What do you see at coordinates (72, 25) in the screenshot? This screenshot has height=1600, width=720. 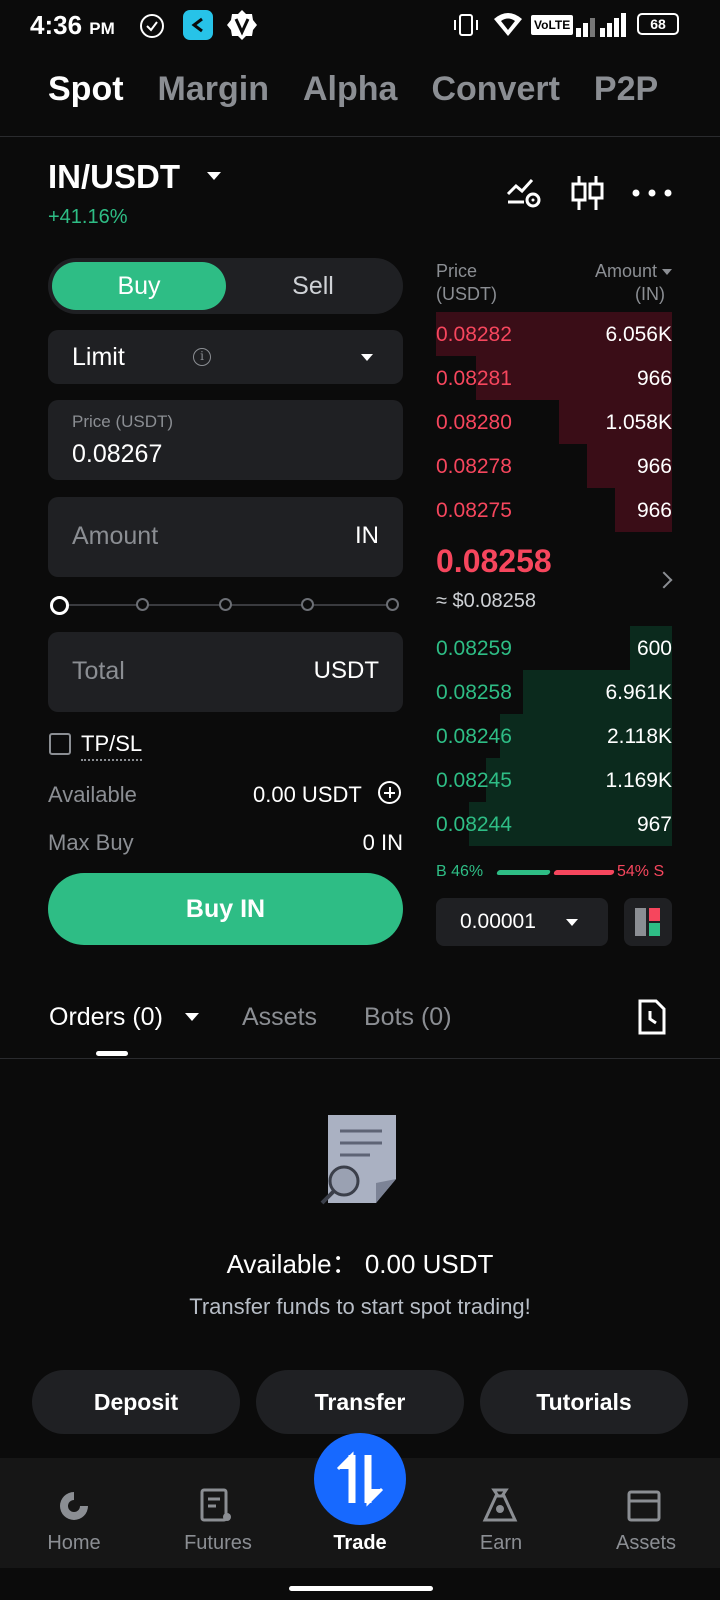 I see `status-time: 4:36 PM` at bounding box center [72, 25].